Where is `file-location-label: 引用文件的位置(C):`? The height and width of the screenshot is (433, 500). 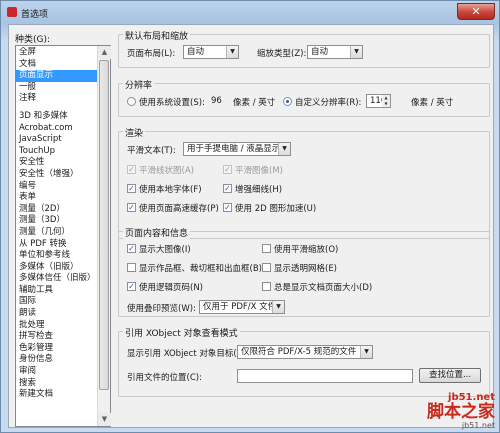 file-location-label: 引用文件的位置(C): is located at coordinates (164, 378).